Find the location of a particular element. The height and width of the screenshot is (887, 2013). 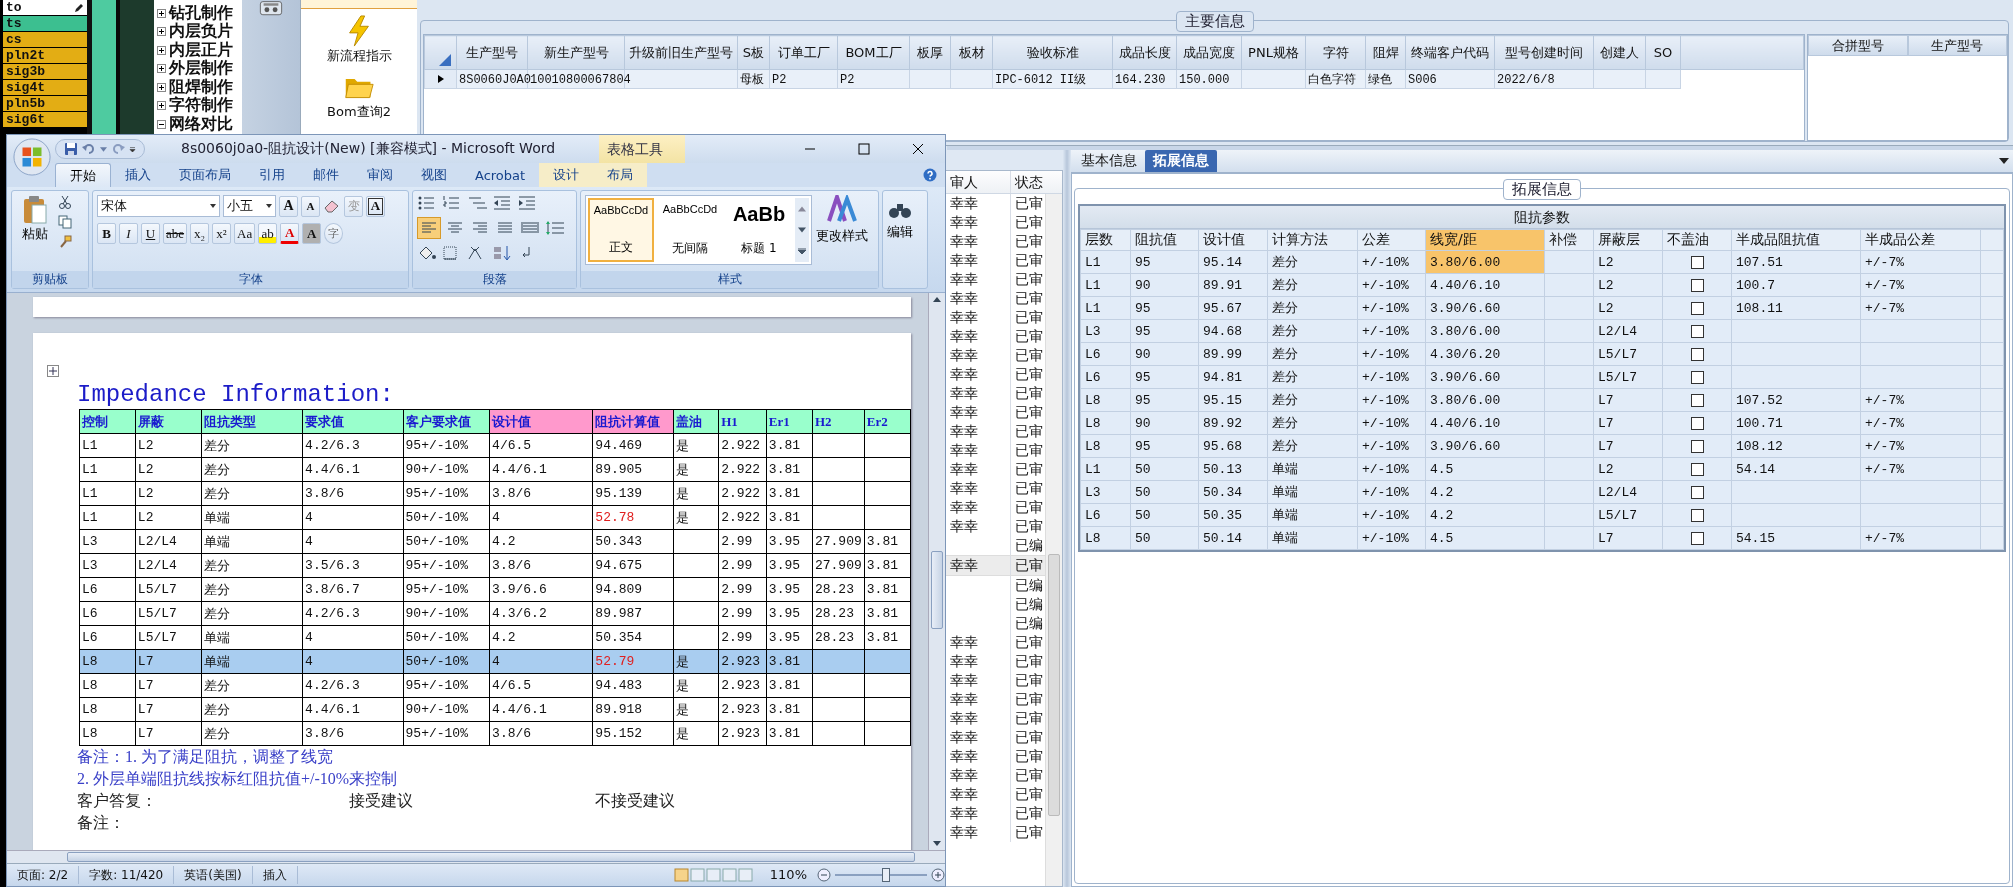

maximize-icon is located at coordinates (864, 149).